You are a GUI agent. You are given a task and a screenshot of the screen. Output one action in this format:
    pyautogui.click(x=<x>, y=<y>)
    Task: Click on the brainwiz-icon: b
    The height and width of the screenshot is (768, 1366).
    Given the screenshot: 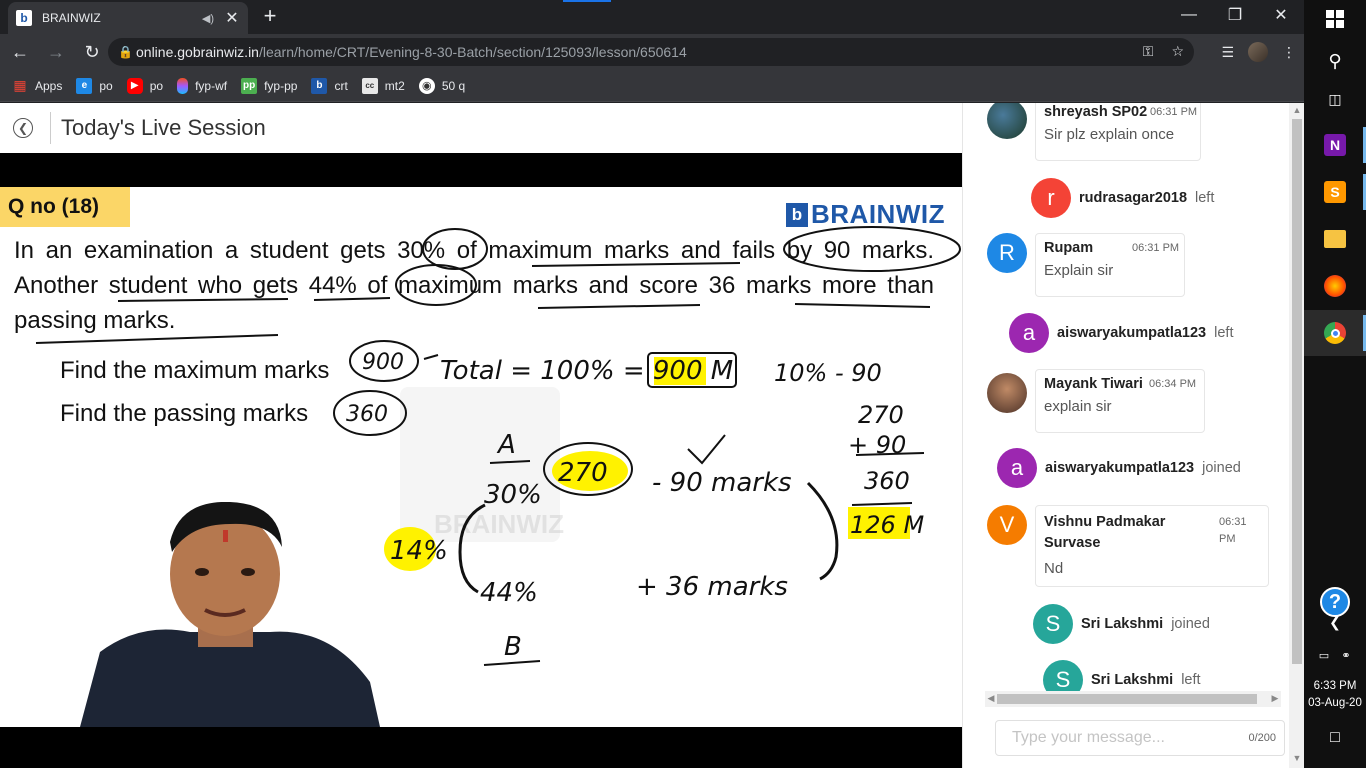 What is the action you would take?
    pyautogui.click(x=319, y=85)
    